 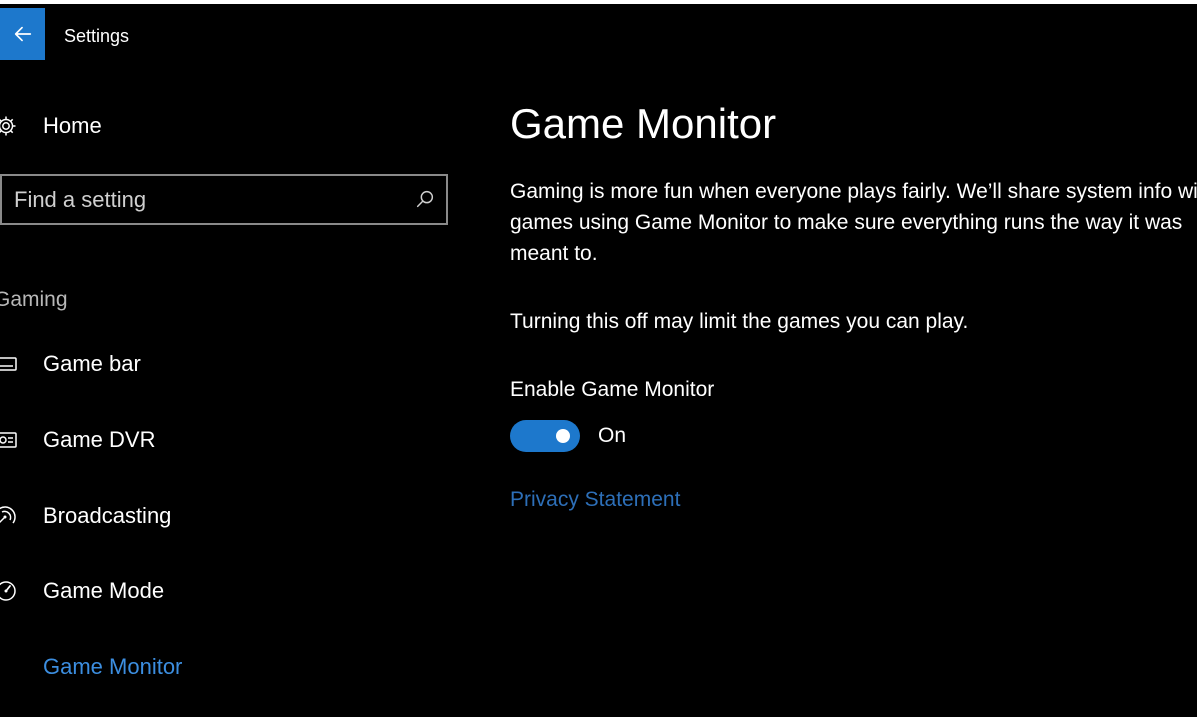 What do you see at coordinates (643, 123) in the screenshot?
I see `page-title: Game Monitor` at bounding box center [643, 123].